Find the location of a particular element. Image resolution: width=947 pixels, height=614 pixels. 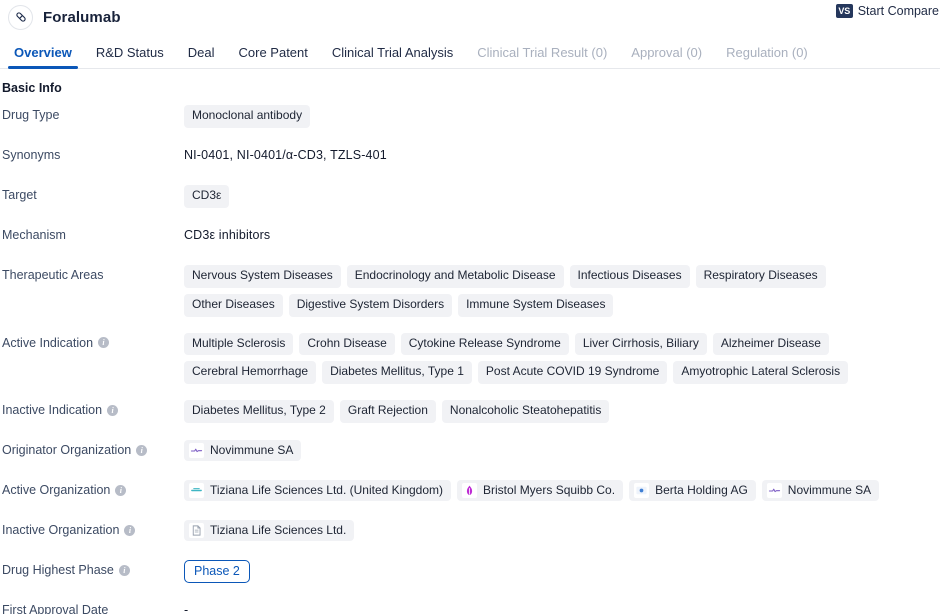

chip: Immune System Diseases is located at coordinates (536, 305).